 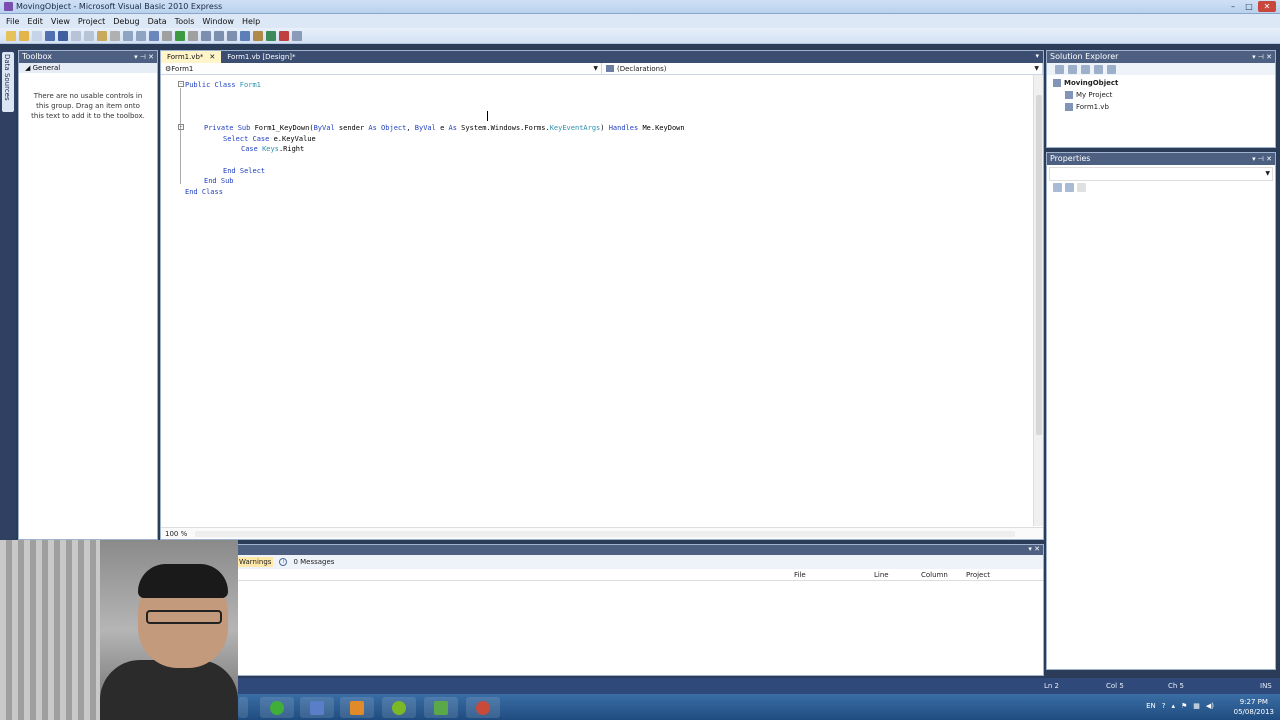 What do you see at coordinates (822, 68) in the screenshot?
I see `method-name-dropdown: (Declarations) ▼` at bounding box center [822, 68].